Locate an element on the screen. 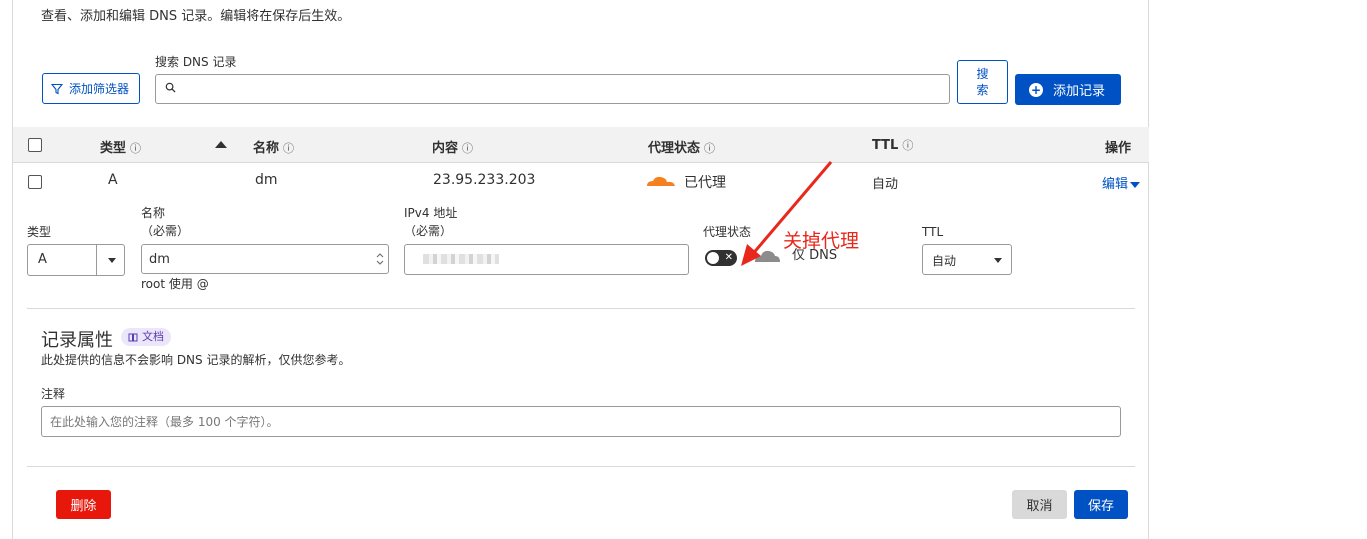 The width and height of the screenshot is (1367, 539). add-filter-label: 添加筛选器 is located at coordinates (99, 89).